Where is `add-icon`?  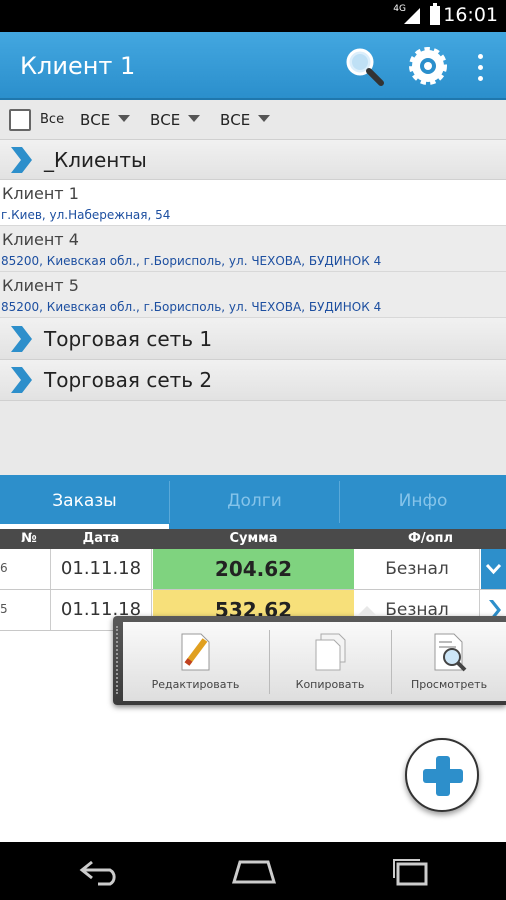
add-icon is located at coordinates (443, 776).